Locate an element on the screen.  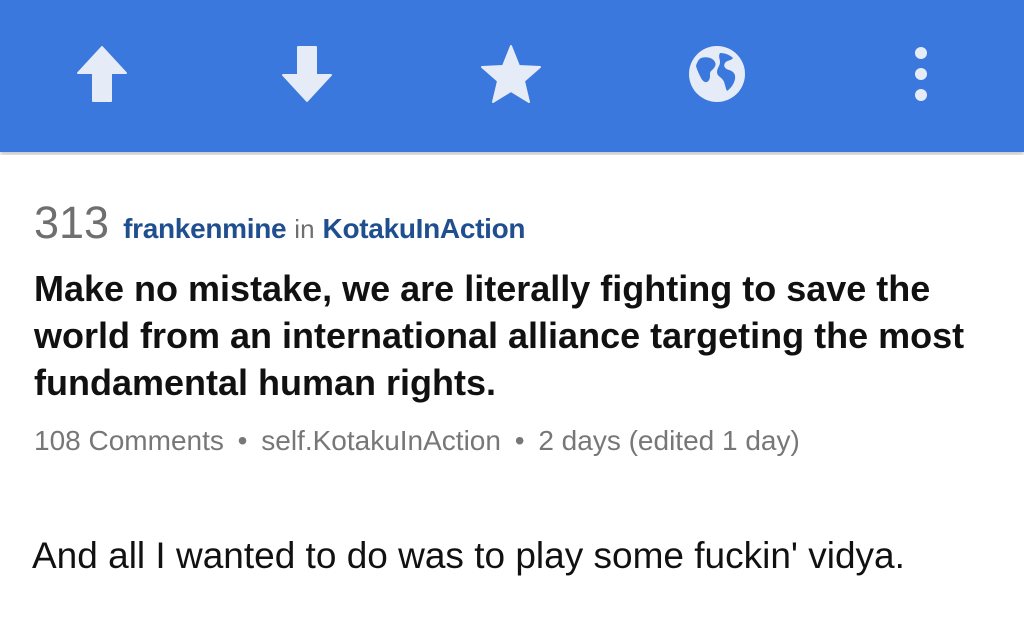
post-meta-line: 313 frankenmine in KotakuInAction is located at coordinates (280, 227).